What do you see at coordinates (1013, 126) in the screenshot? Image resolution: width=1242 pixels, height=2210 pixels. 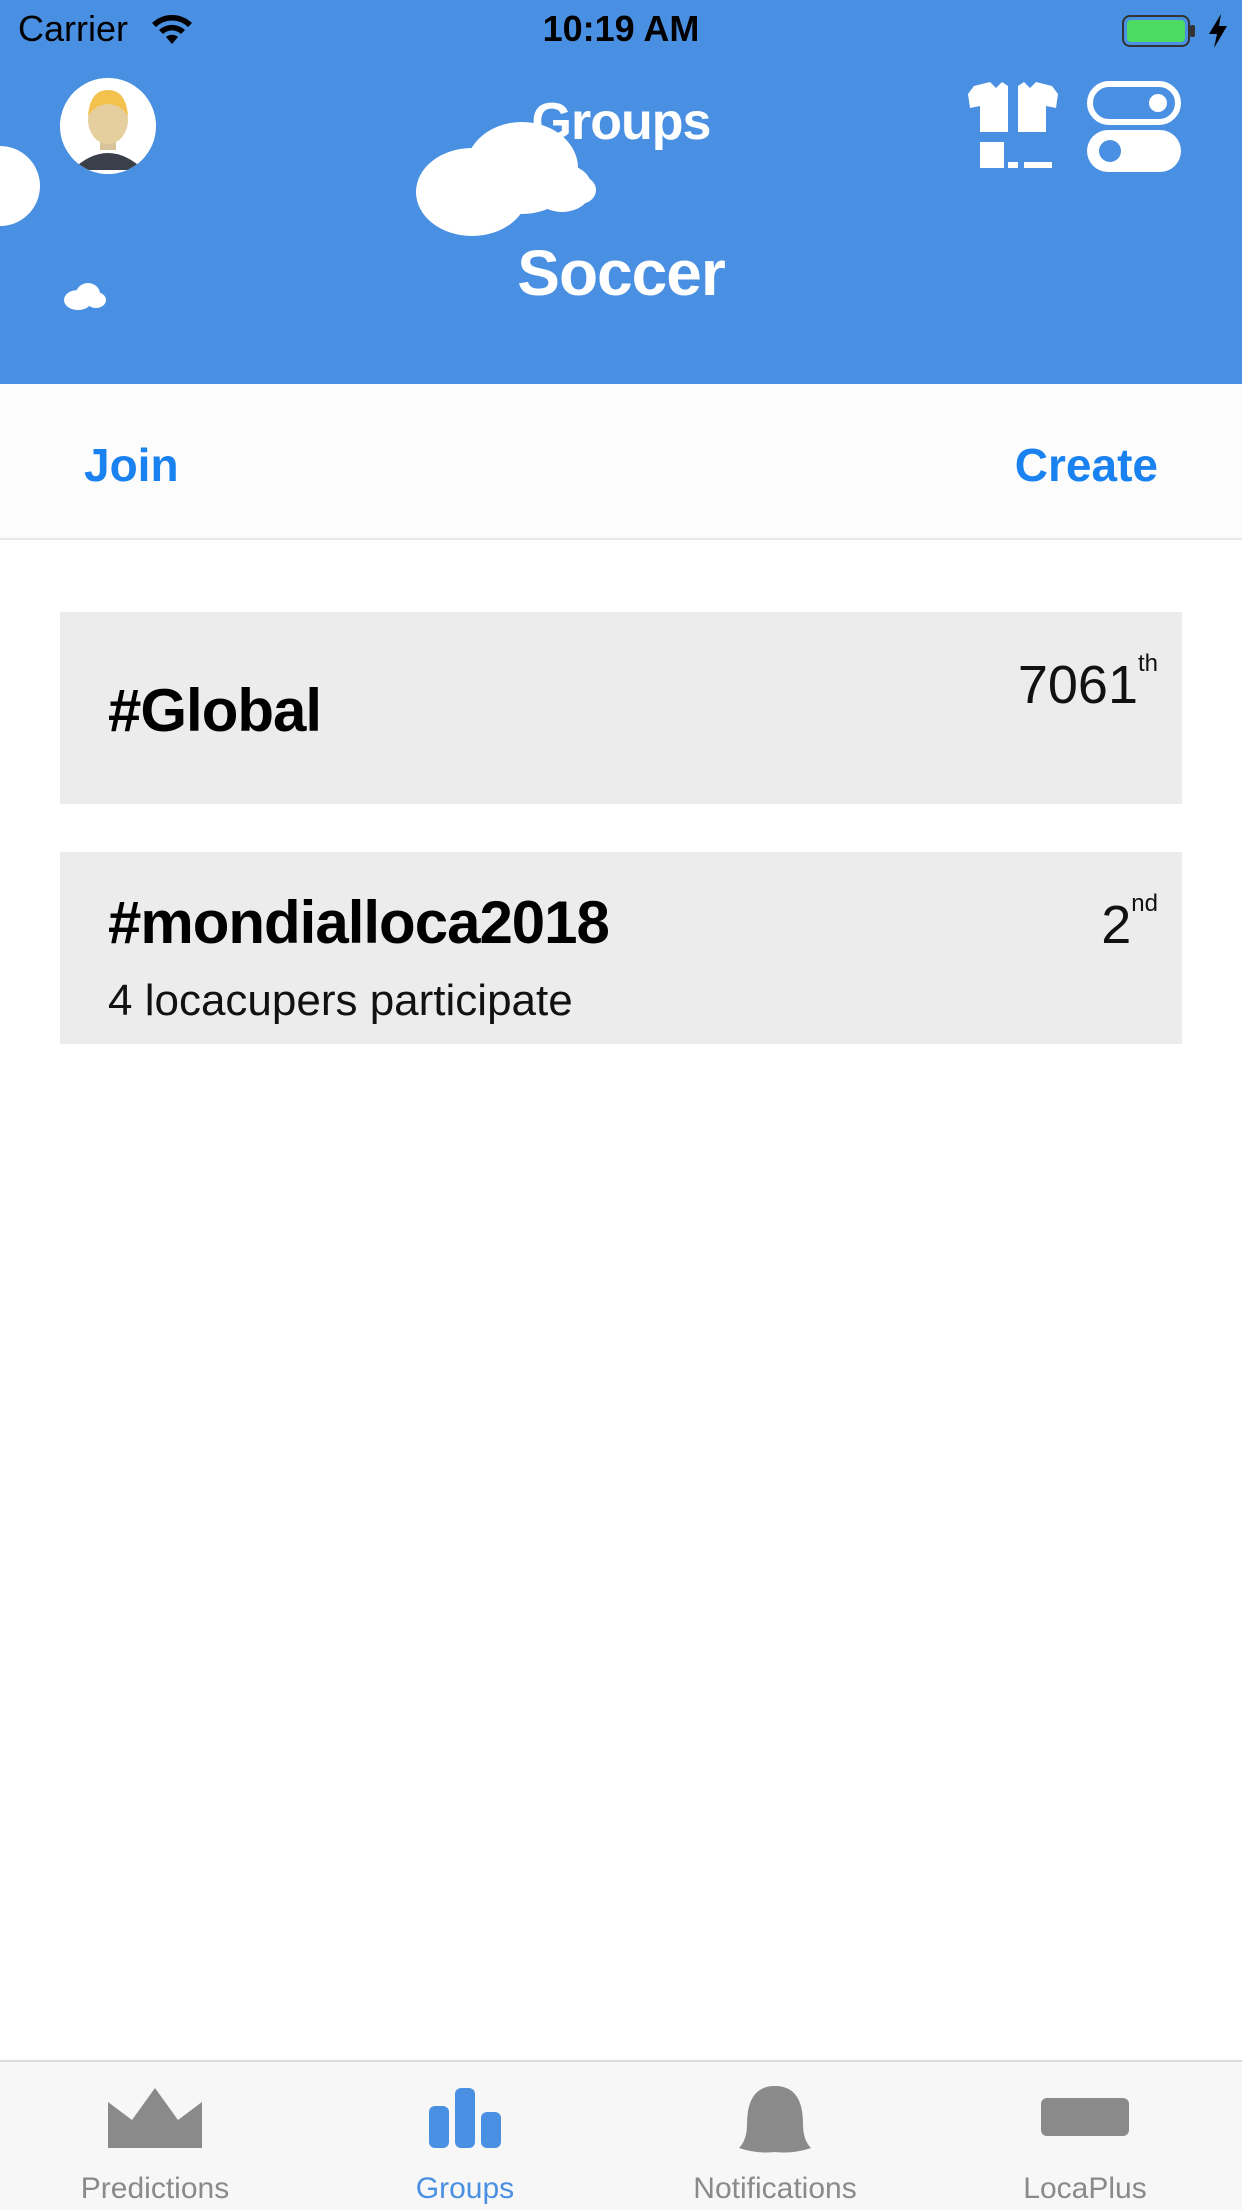 I see `jersey-icon` at bounding box center [1013, 126].